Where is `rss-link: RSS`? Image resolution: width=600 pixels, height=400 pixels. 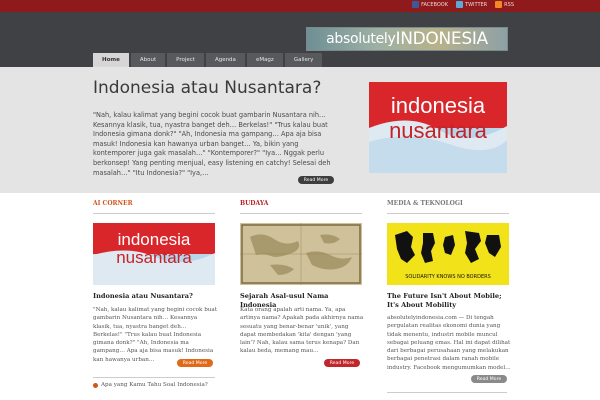 rss-link: RSS is located at coordinates (504, 4).